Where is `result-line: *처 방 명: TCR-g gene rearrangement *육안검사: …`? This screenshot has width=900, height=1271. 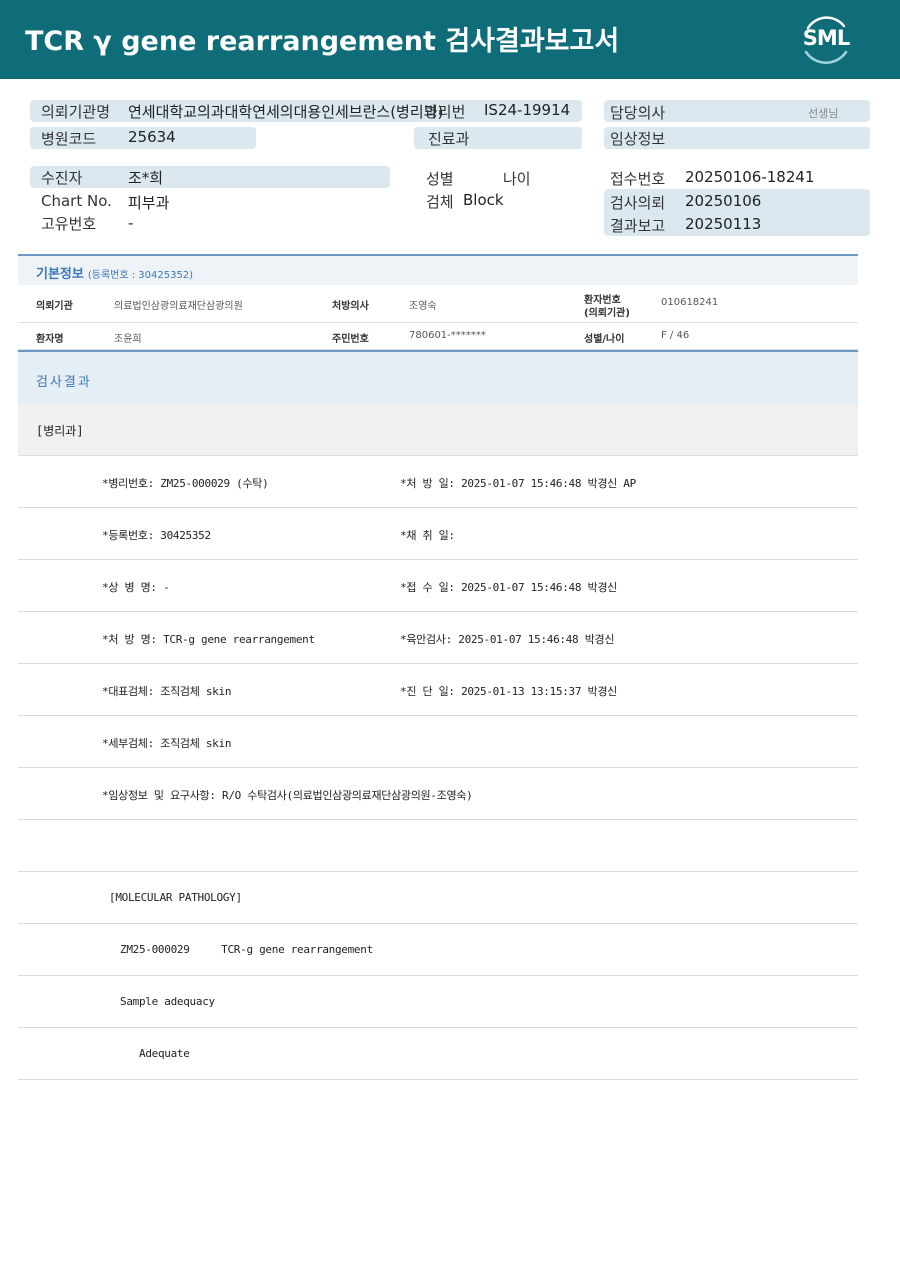
result-line: *처 방 명: TCR-g gene rearrangement *육안검사: … is located at coordinates (438, 638).